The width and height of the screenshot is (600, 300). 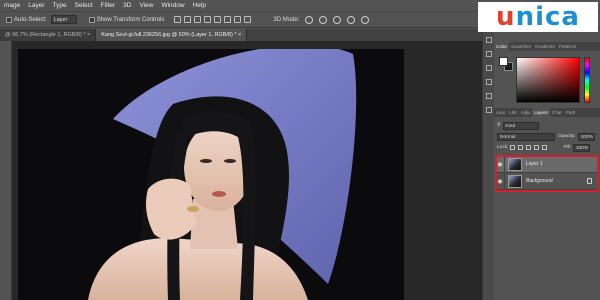 What do you see at coordinates (567, 136) in the screenshot?
I see `opacity-label: Opacity:` at bounding box center [567, 136].